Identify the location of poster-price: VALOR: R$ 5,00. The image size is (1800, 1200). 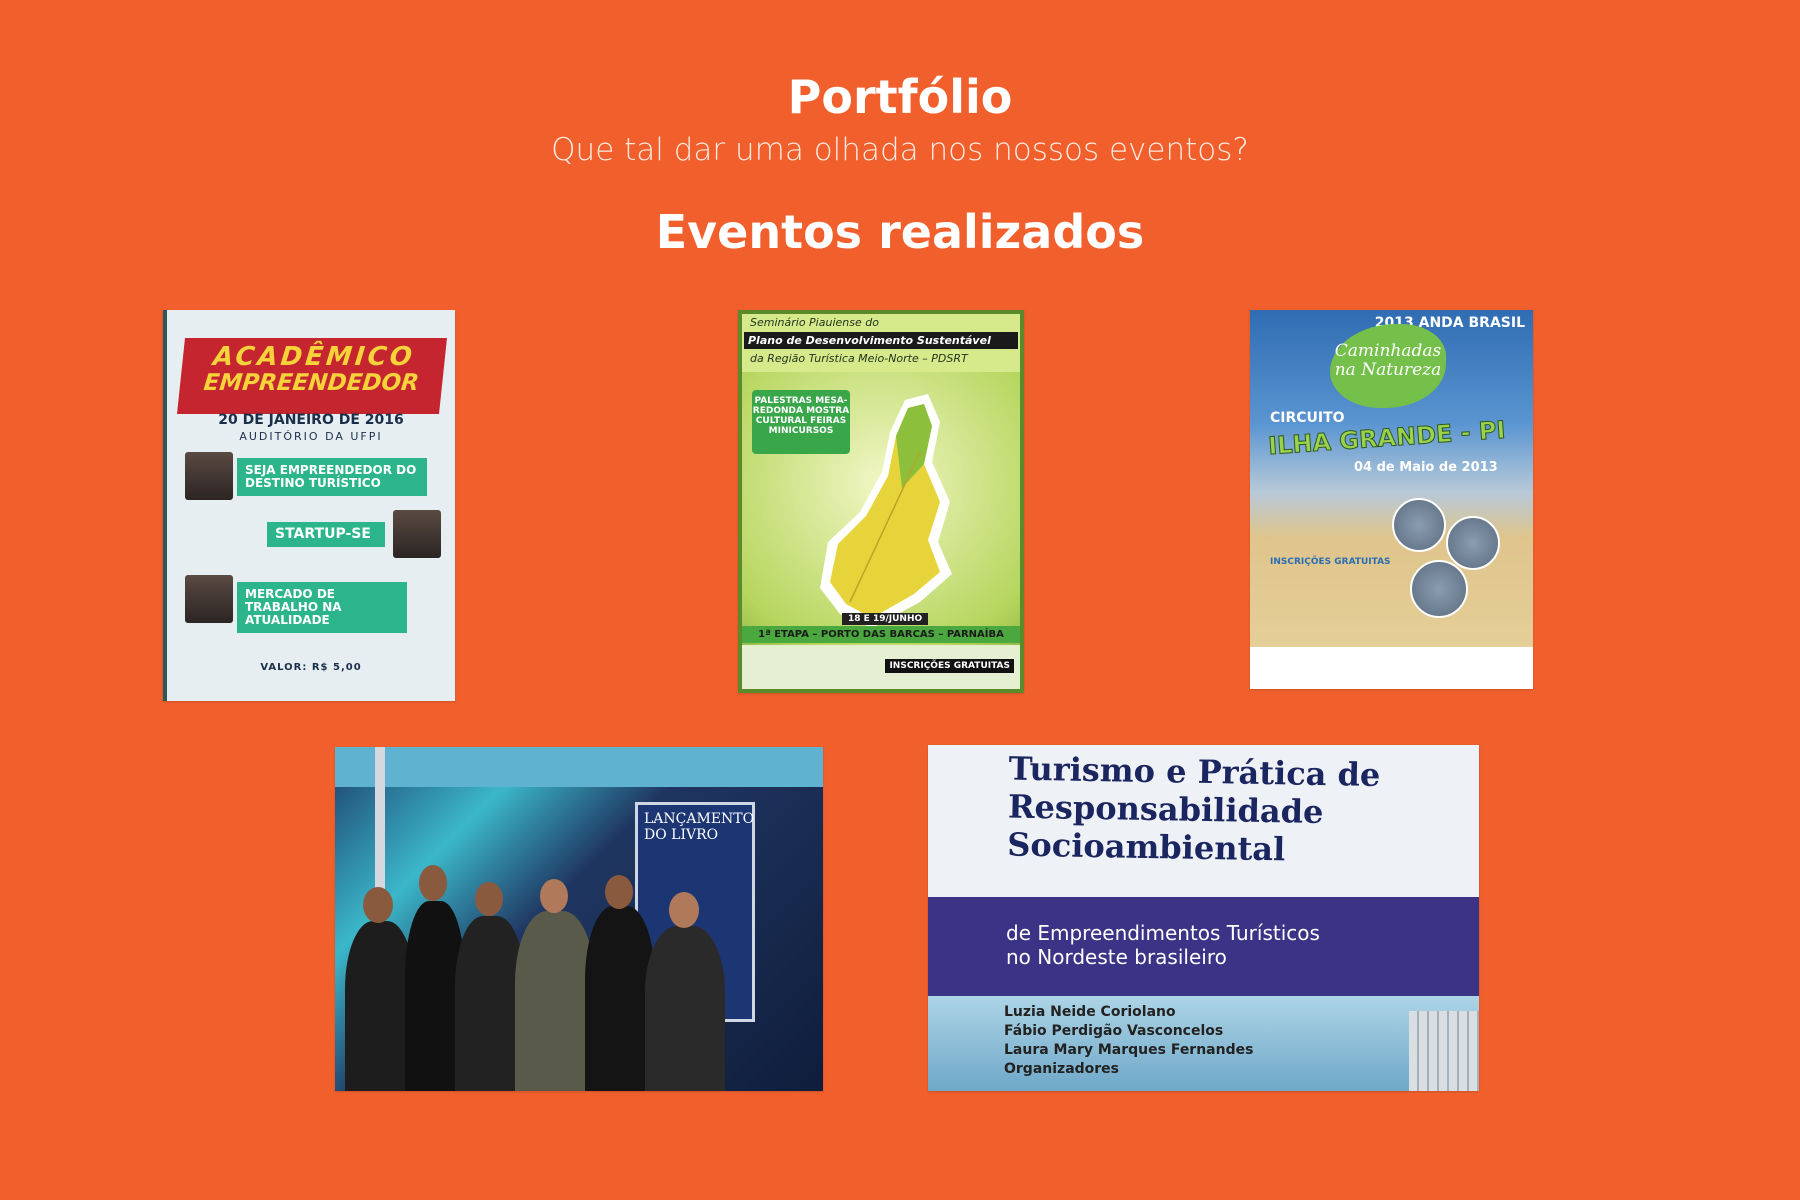
(311, 667).